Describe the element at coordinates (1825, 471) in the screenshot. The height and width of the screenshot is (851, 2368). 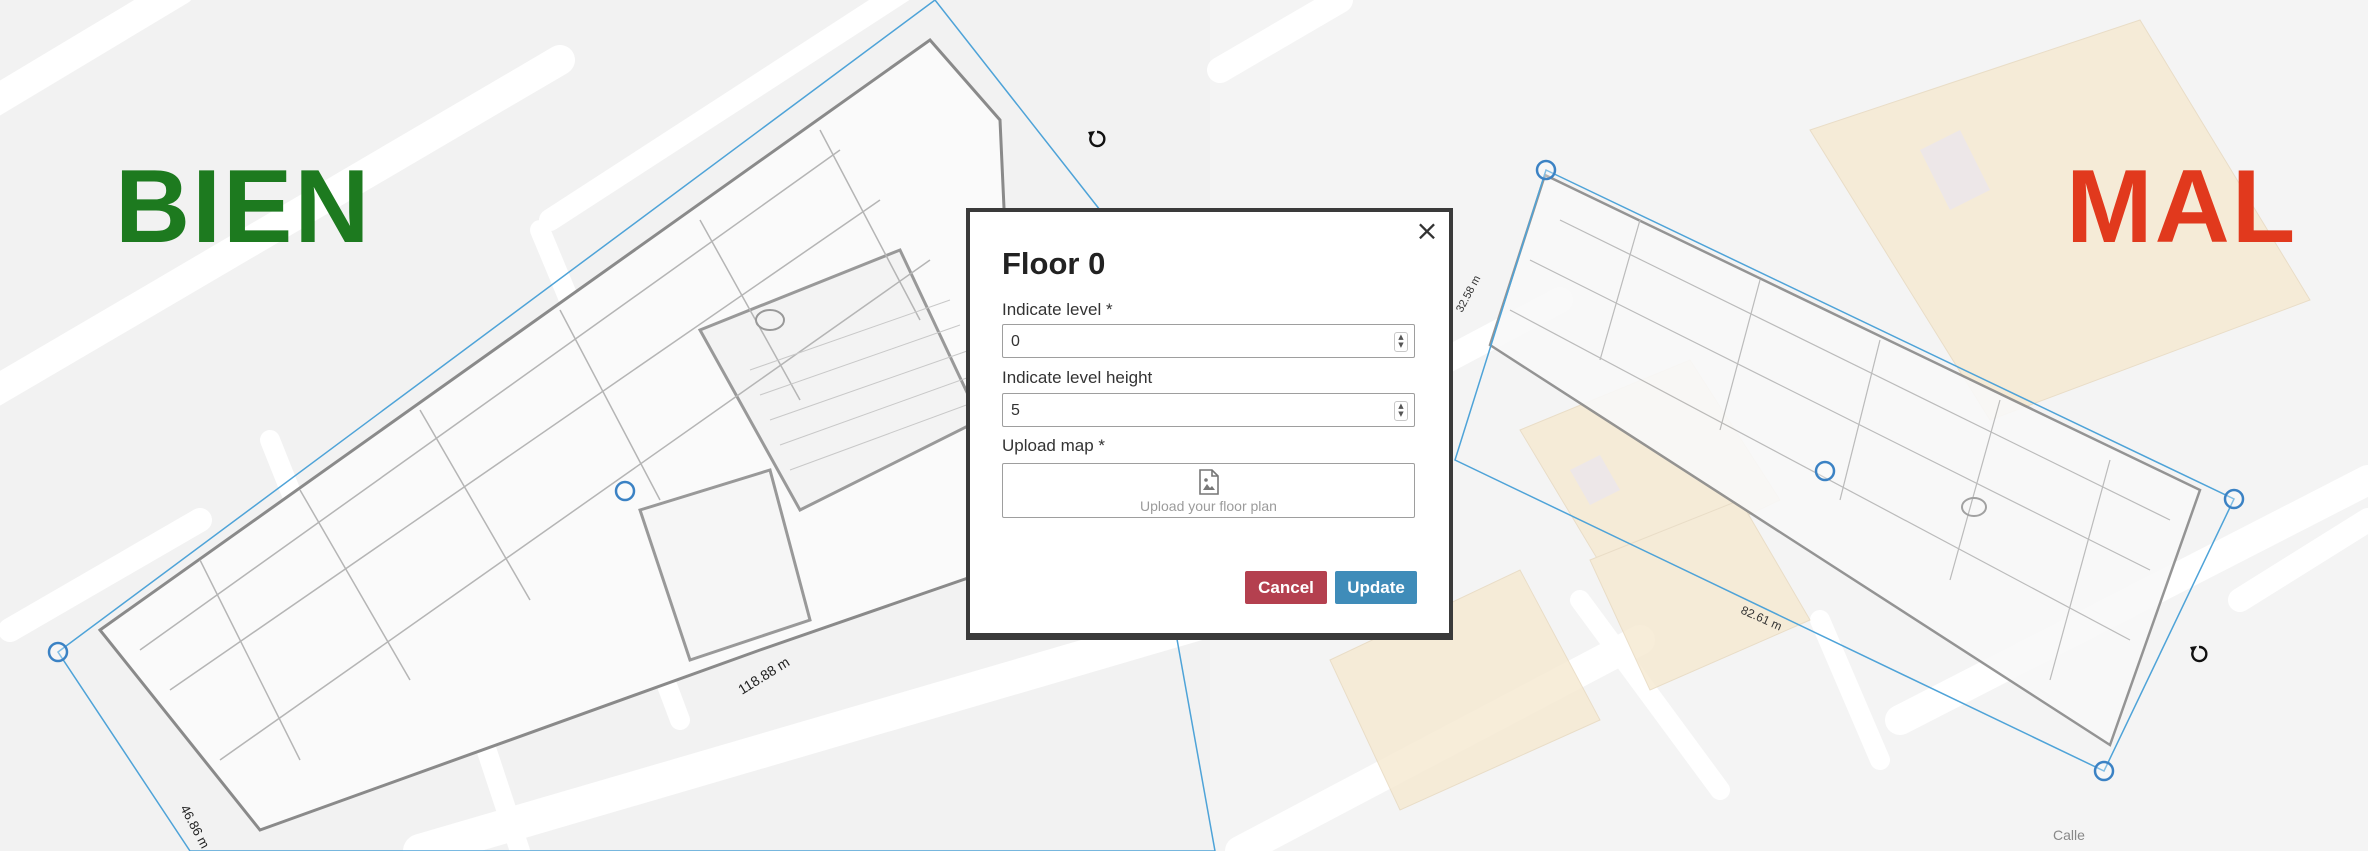
I see `right-center-handle` at that location.